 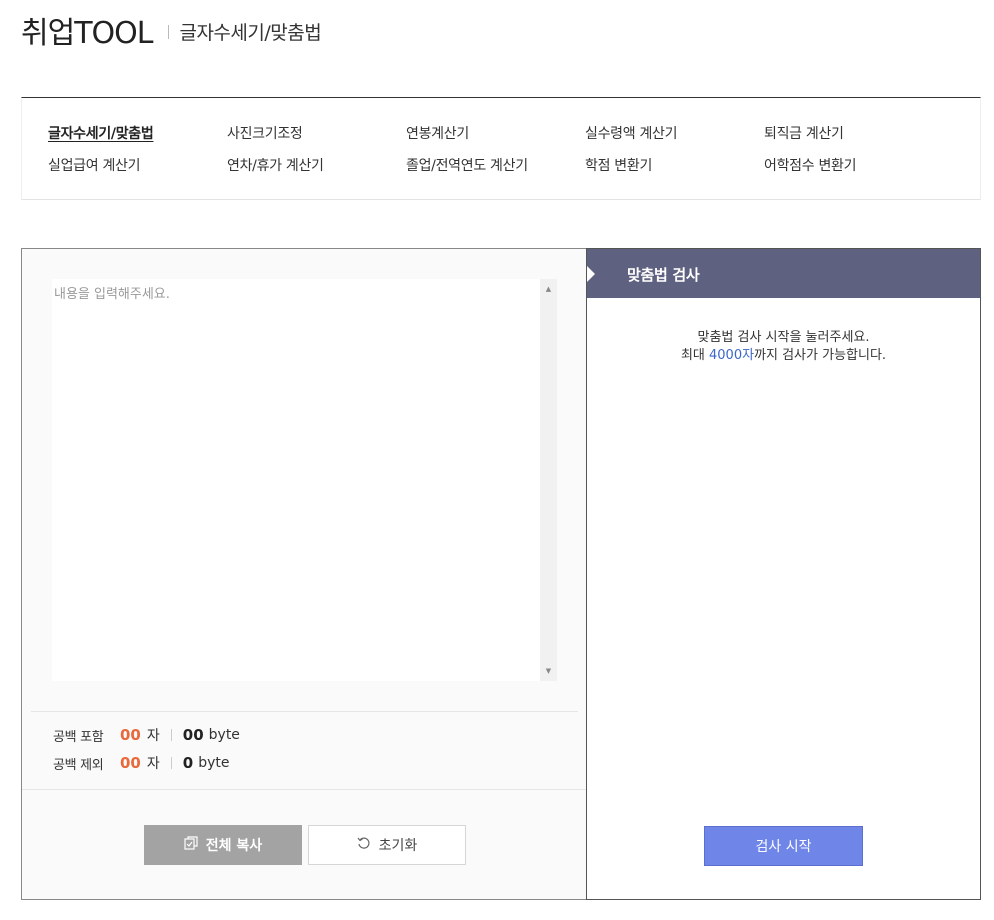 I want to click on nav-item-salary-calc: 연봉계산기, so click(x=437, y=133).